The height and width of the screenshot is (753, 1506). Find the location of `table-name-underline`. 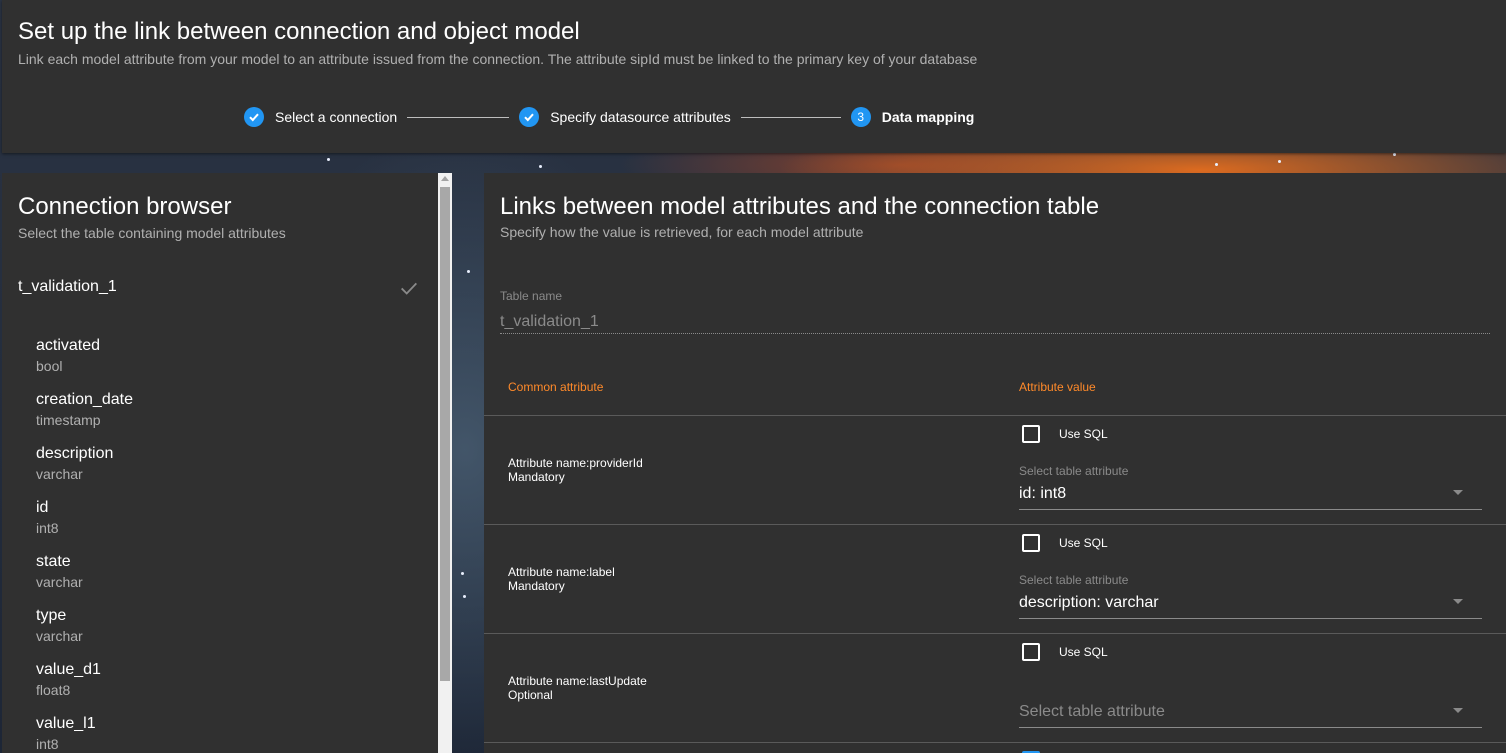

table-name-underline is located at coordinates (995, 333).